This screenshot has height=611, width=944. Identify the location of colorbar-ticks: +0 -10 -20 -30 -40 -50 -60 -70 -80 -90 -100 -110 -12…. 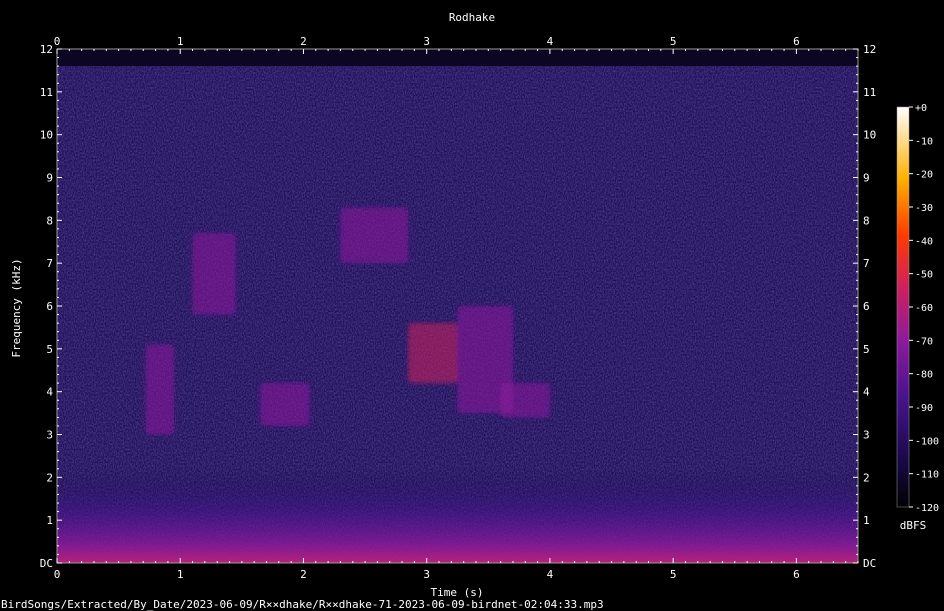
(924, 308).